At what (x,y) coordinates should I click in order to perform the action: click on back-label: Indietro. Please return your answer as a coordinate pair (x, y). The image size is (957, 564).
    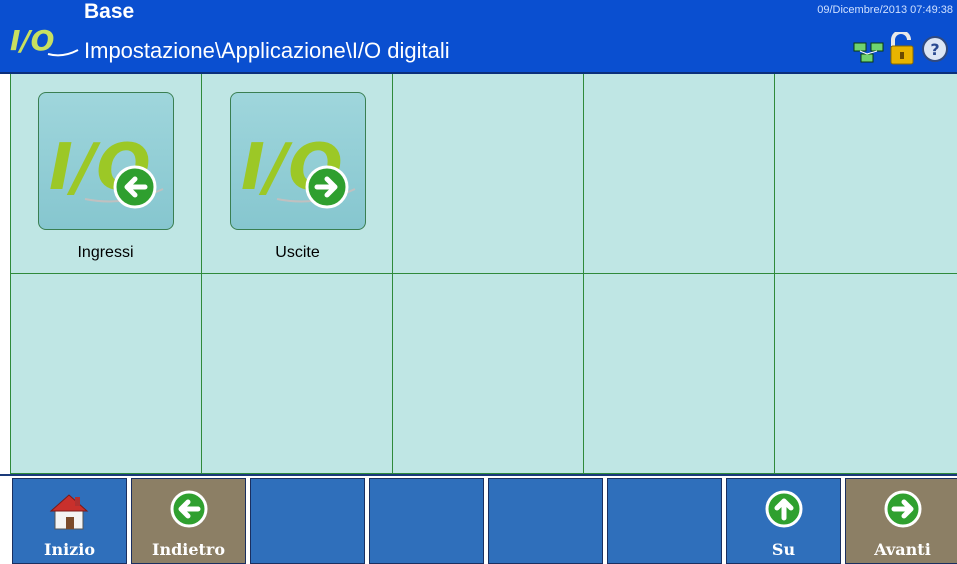
    Looking at the image, I should click on (188, 549).